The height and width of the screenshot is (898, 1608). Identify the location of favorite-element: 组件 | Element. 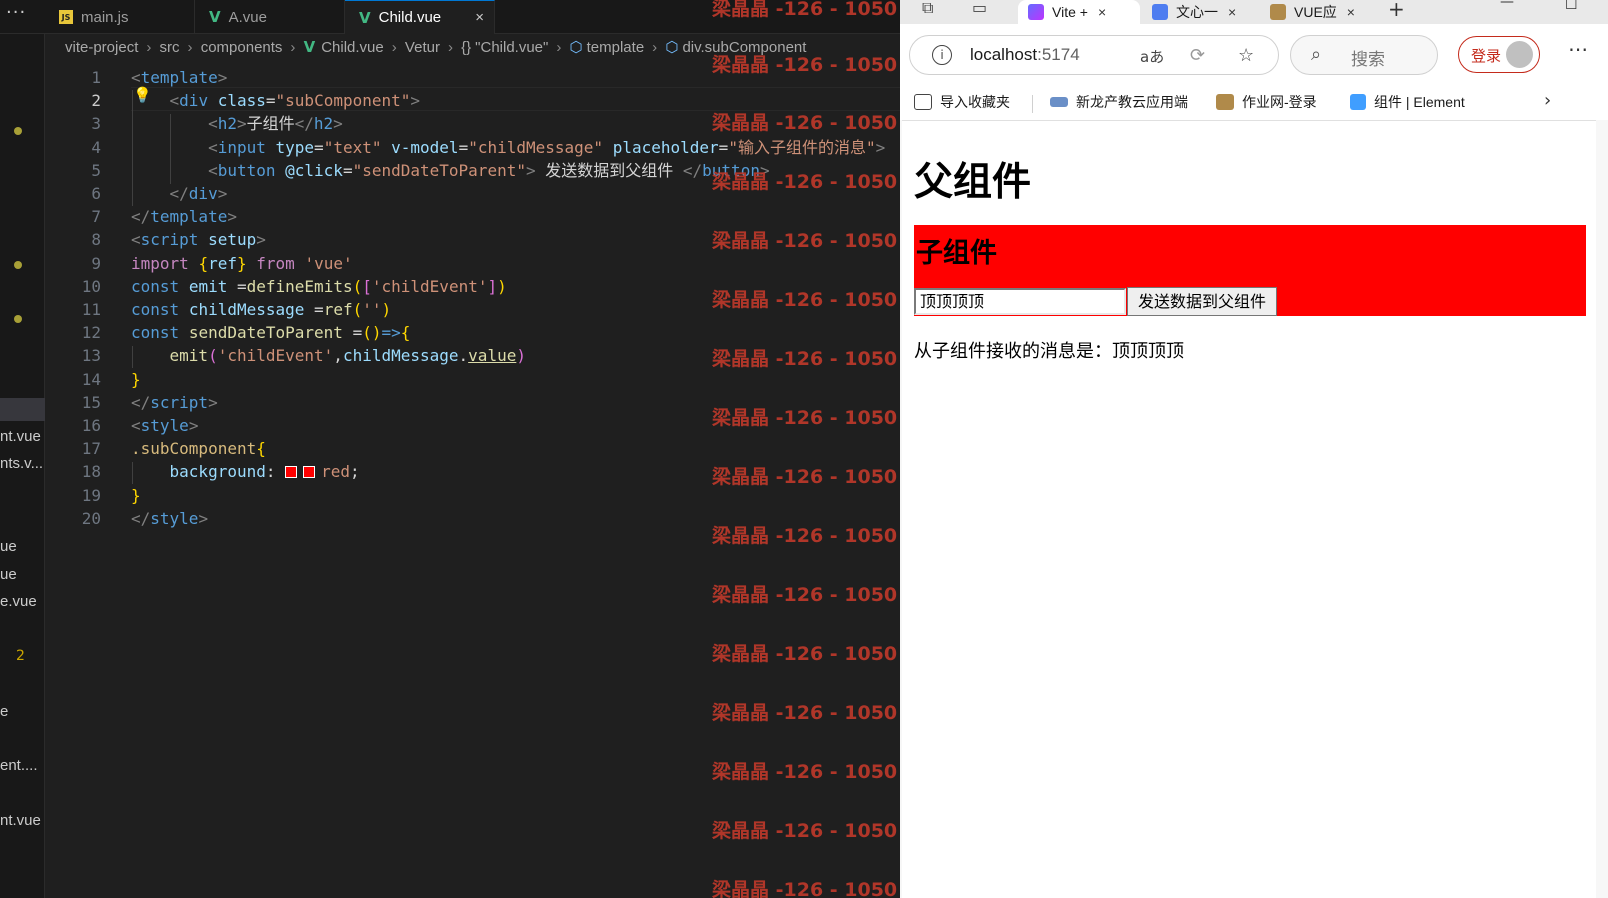
(1407, 102).